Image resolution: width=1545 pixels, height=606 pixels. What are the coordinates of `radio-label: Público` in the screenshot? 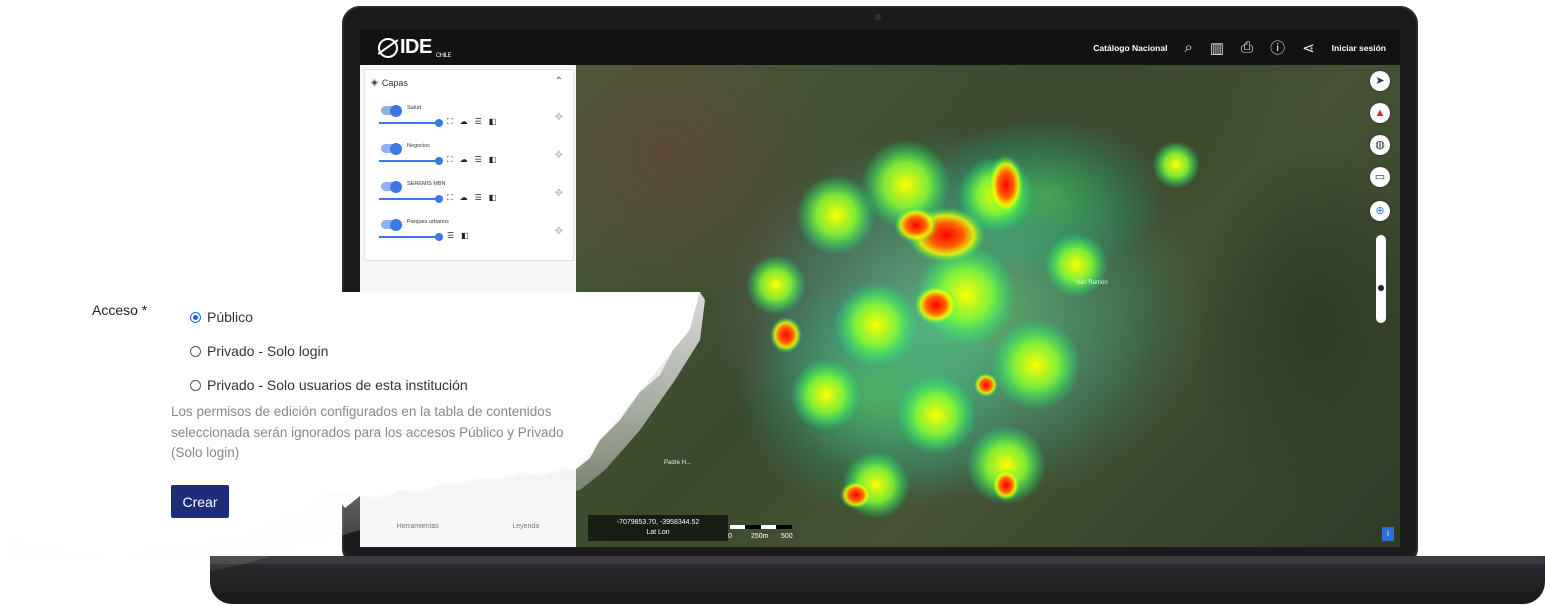 It's located at (230, 317).